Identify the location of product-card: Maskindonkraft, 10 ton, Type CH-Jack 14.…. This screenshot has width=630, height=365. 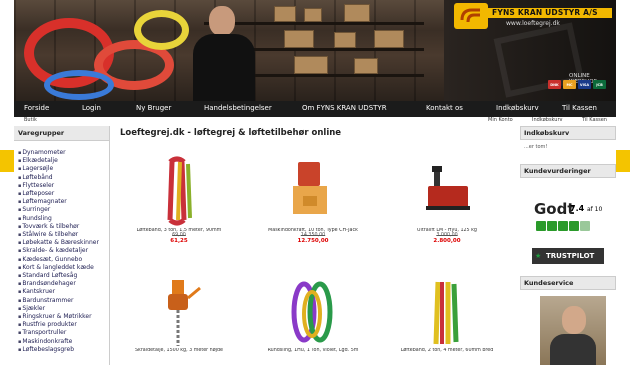
(313, 200).